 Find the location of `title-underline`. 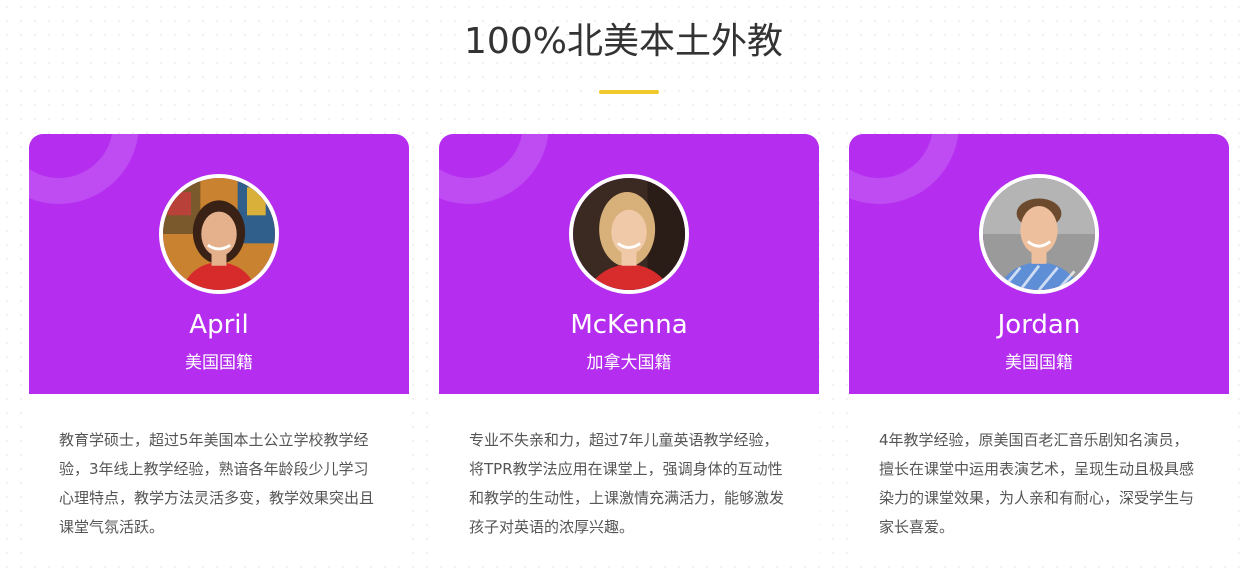

title-underline is located at coordinates (629, 92).